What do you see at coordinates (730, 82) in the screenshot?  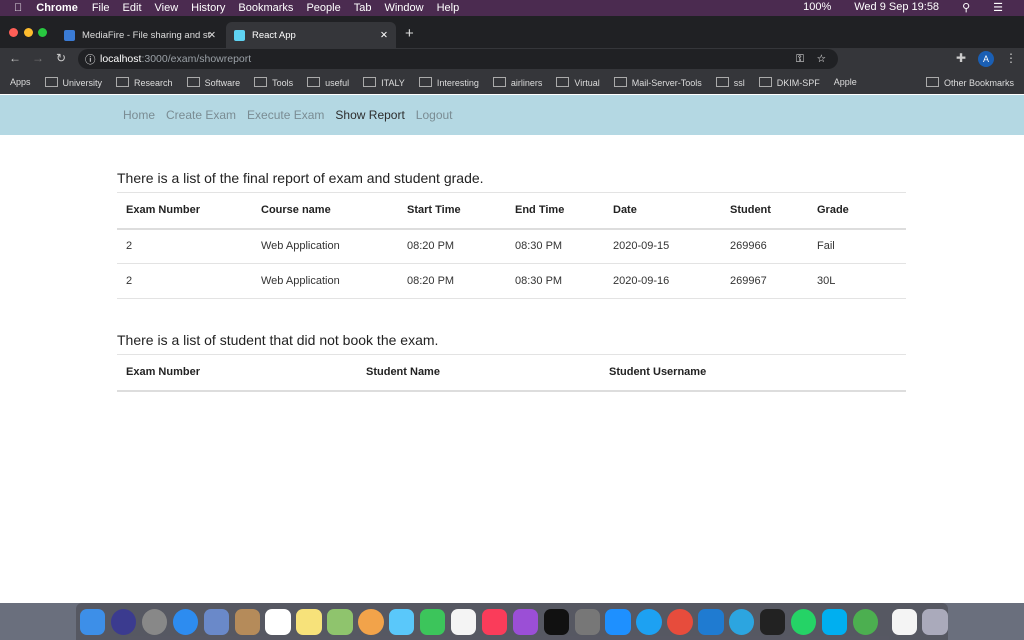 I see `bookmark-folder: ssl` at bounding box center [730, 82].